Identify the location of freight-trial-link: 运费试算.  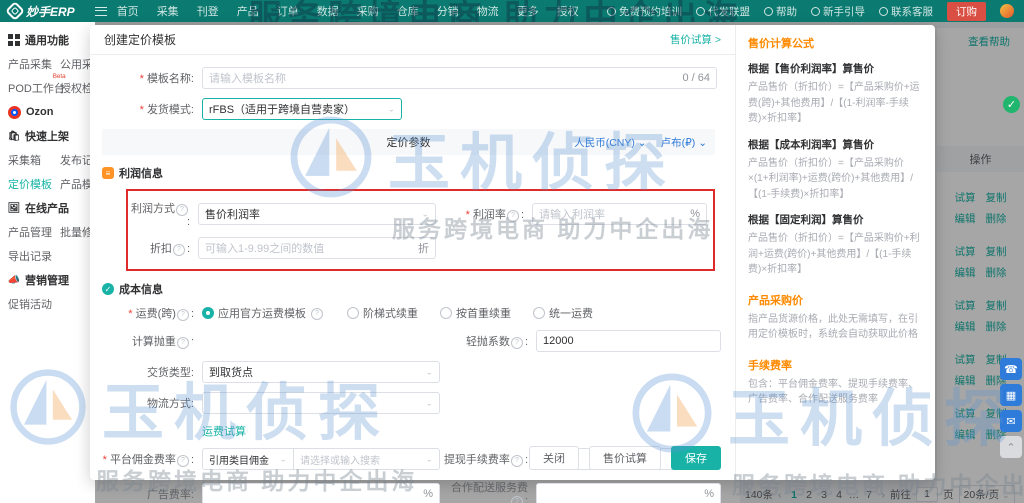
(224, 431).